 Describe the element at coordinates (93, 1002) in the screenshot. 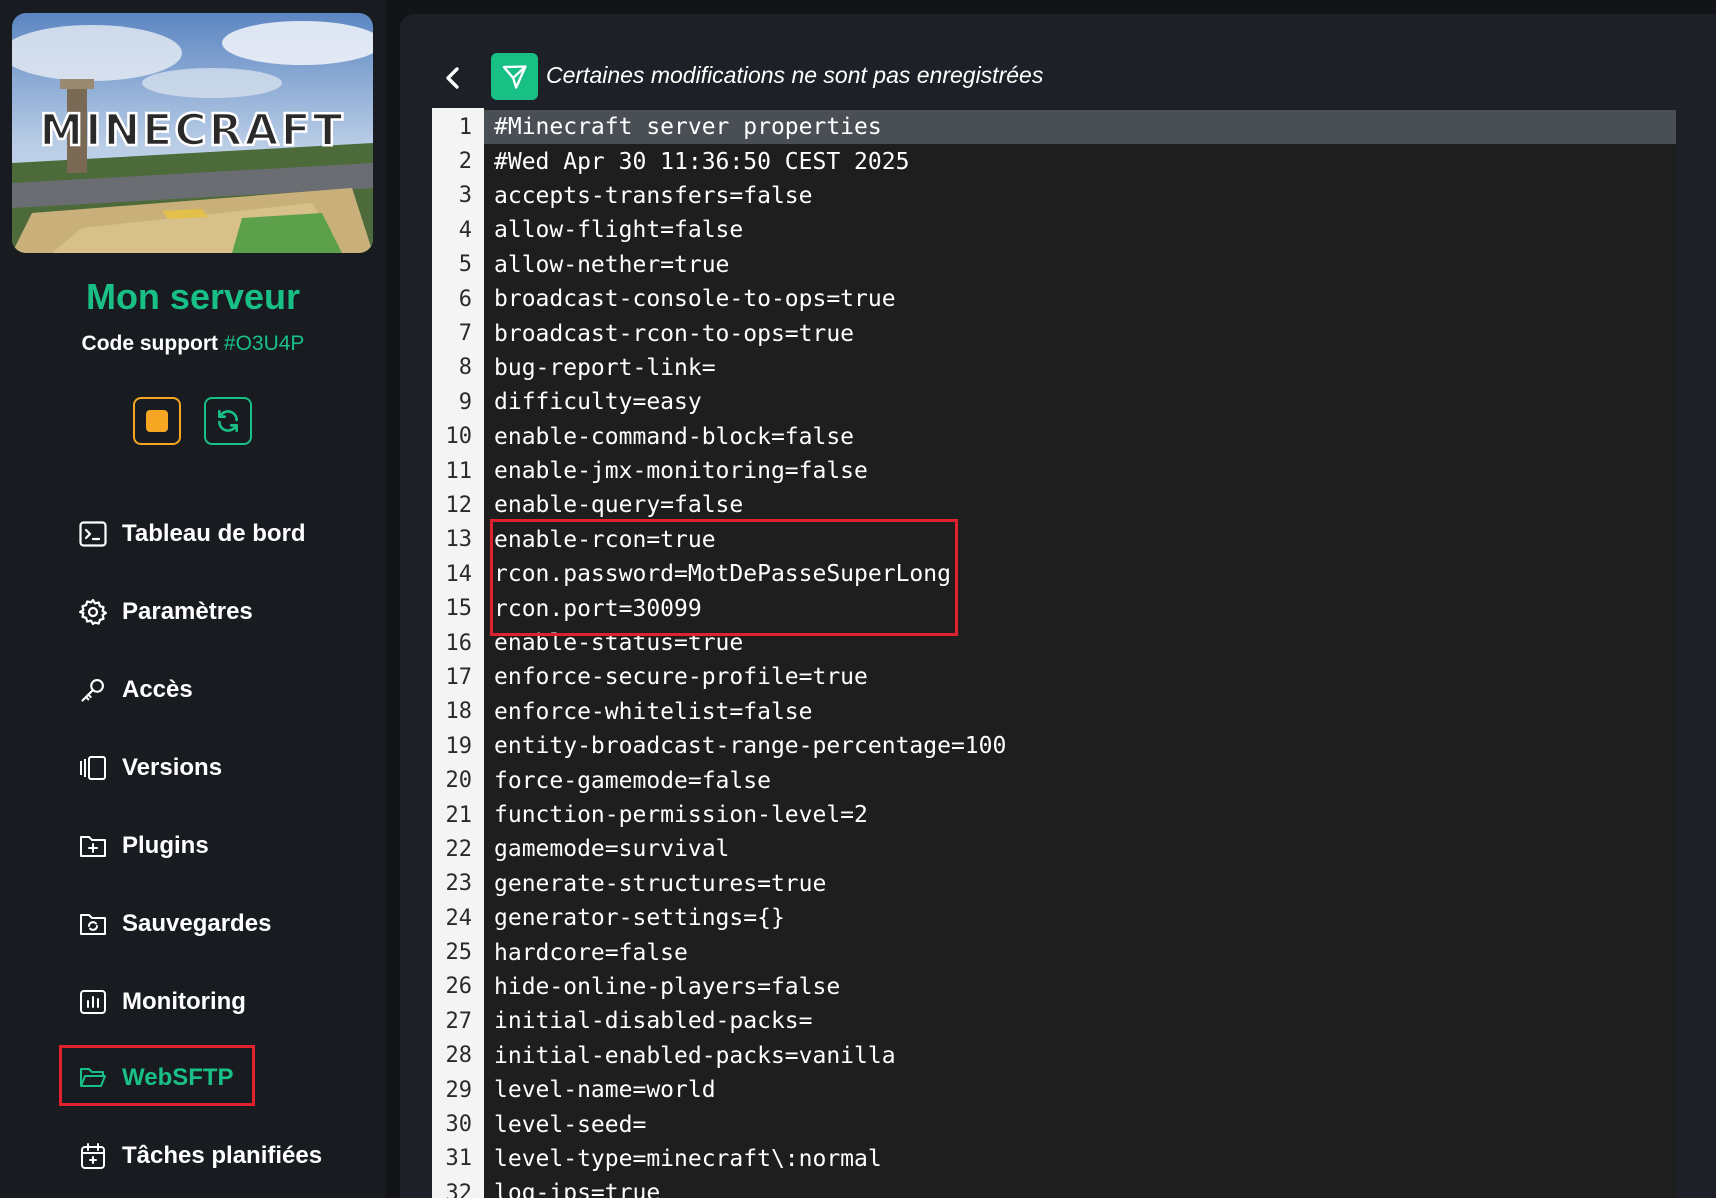

I see `chart-icon` at that location.